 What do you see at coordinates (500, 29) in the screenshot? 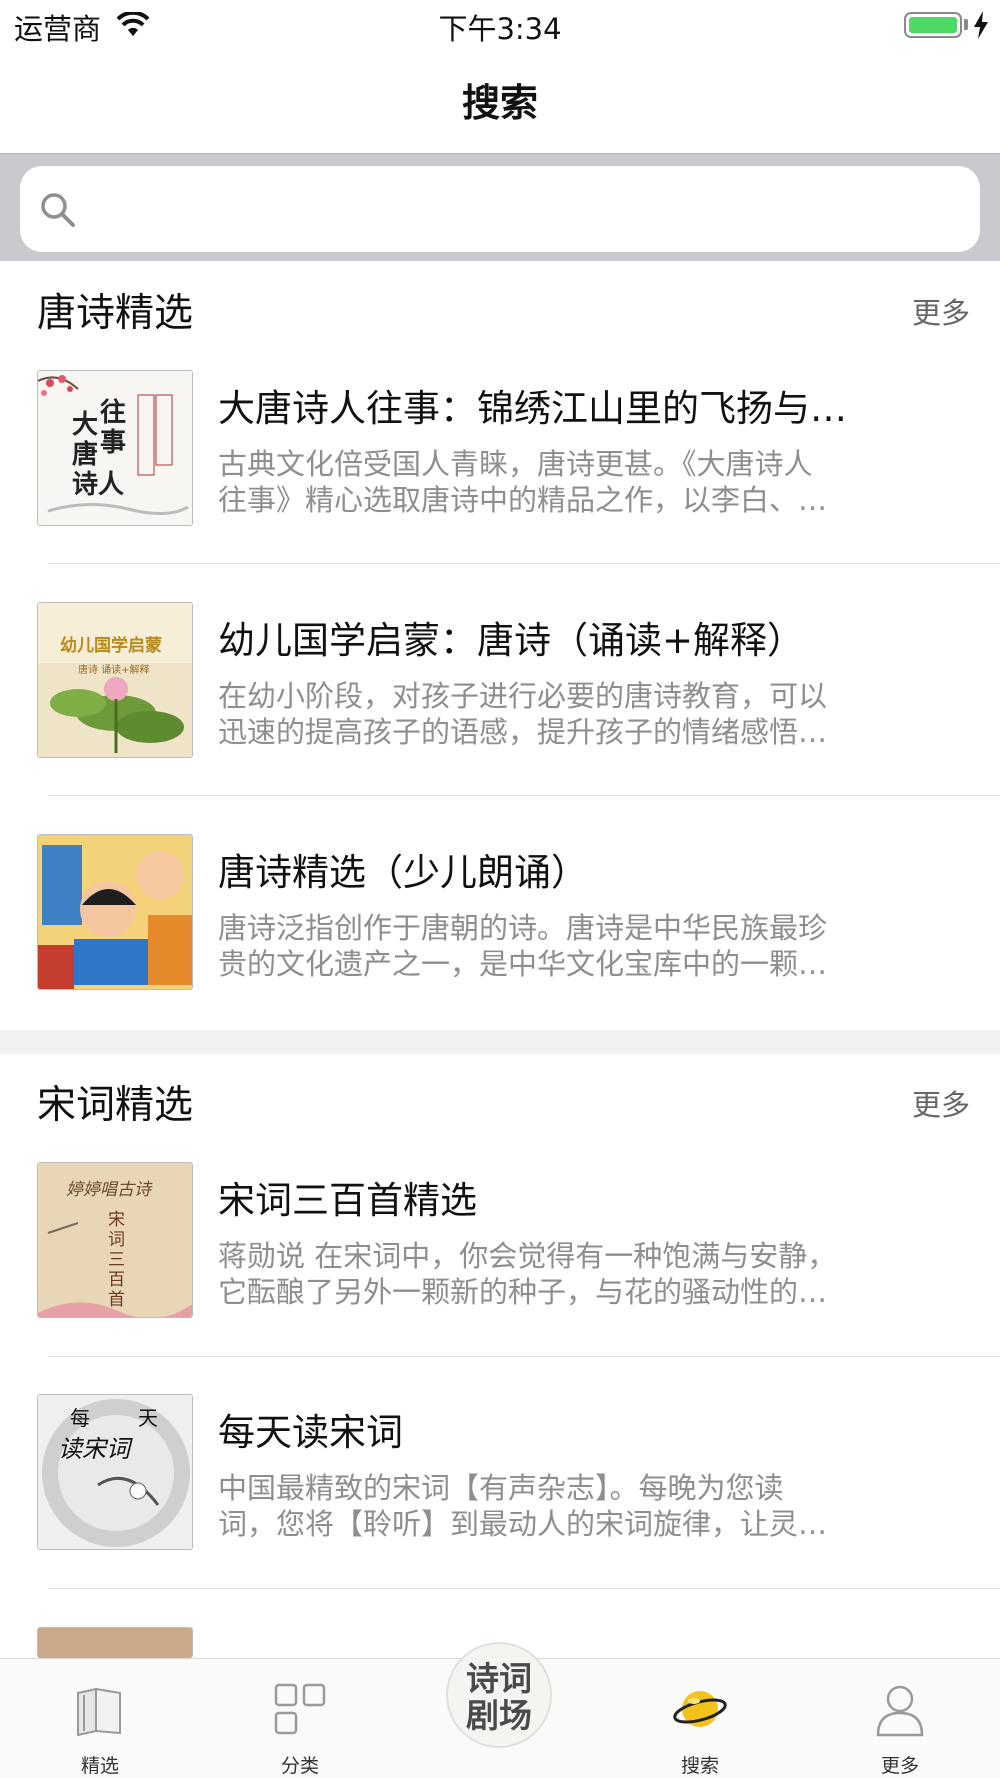
I see `status-time: 下午3:34` at bounding box center [500, 29].